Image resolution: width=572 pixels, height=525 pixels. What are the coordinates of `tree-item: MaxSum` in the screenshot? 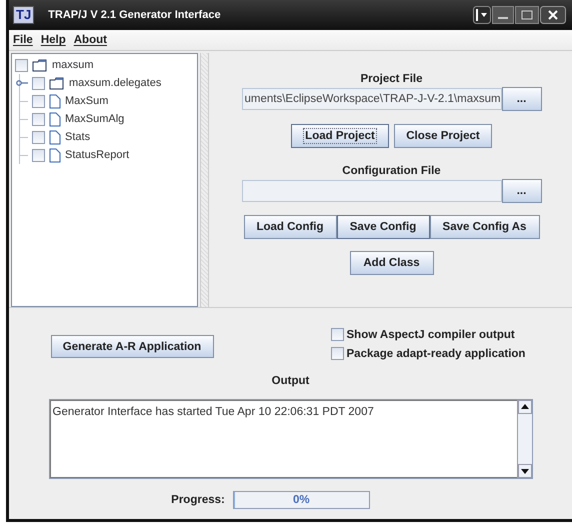 It's located at (86, 101).